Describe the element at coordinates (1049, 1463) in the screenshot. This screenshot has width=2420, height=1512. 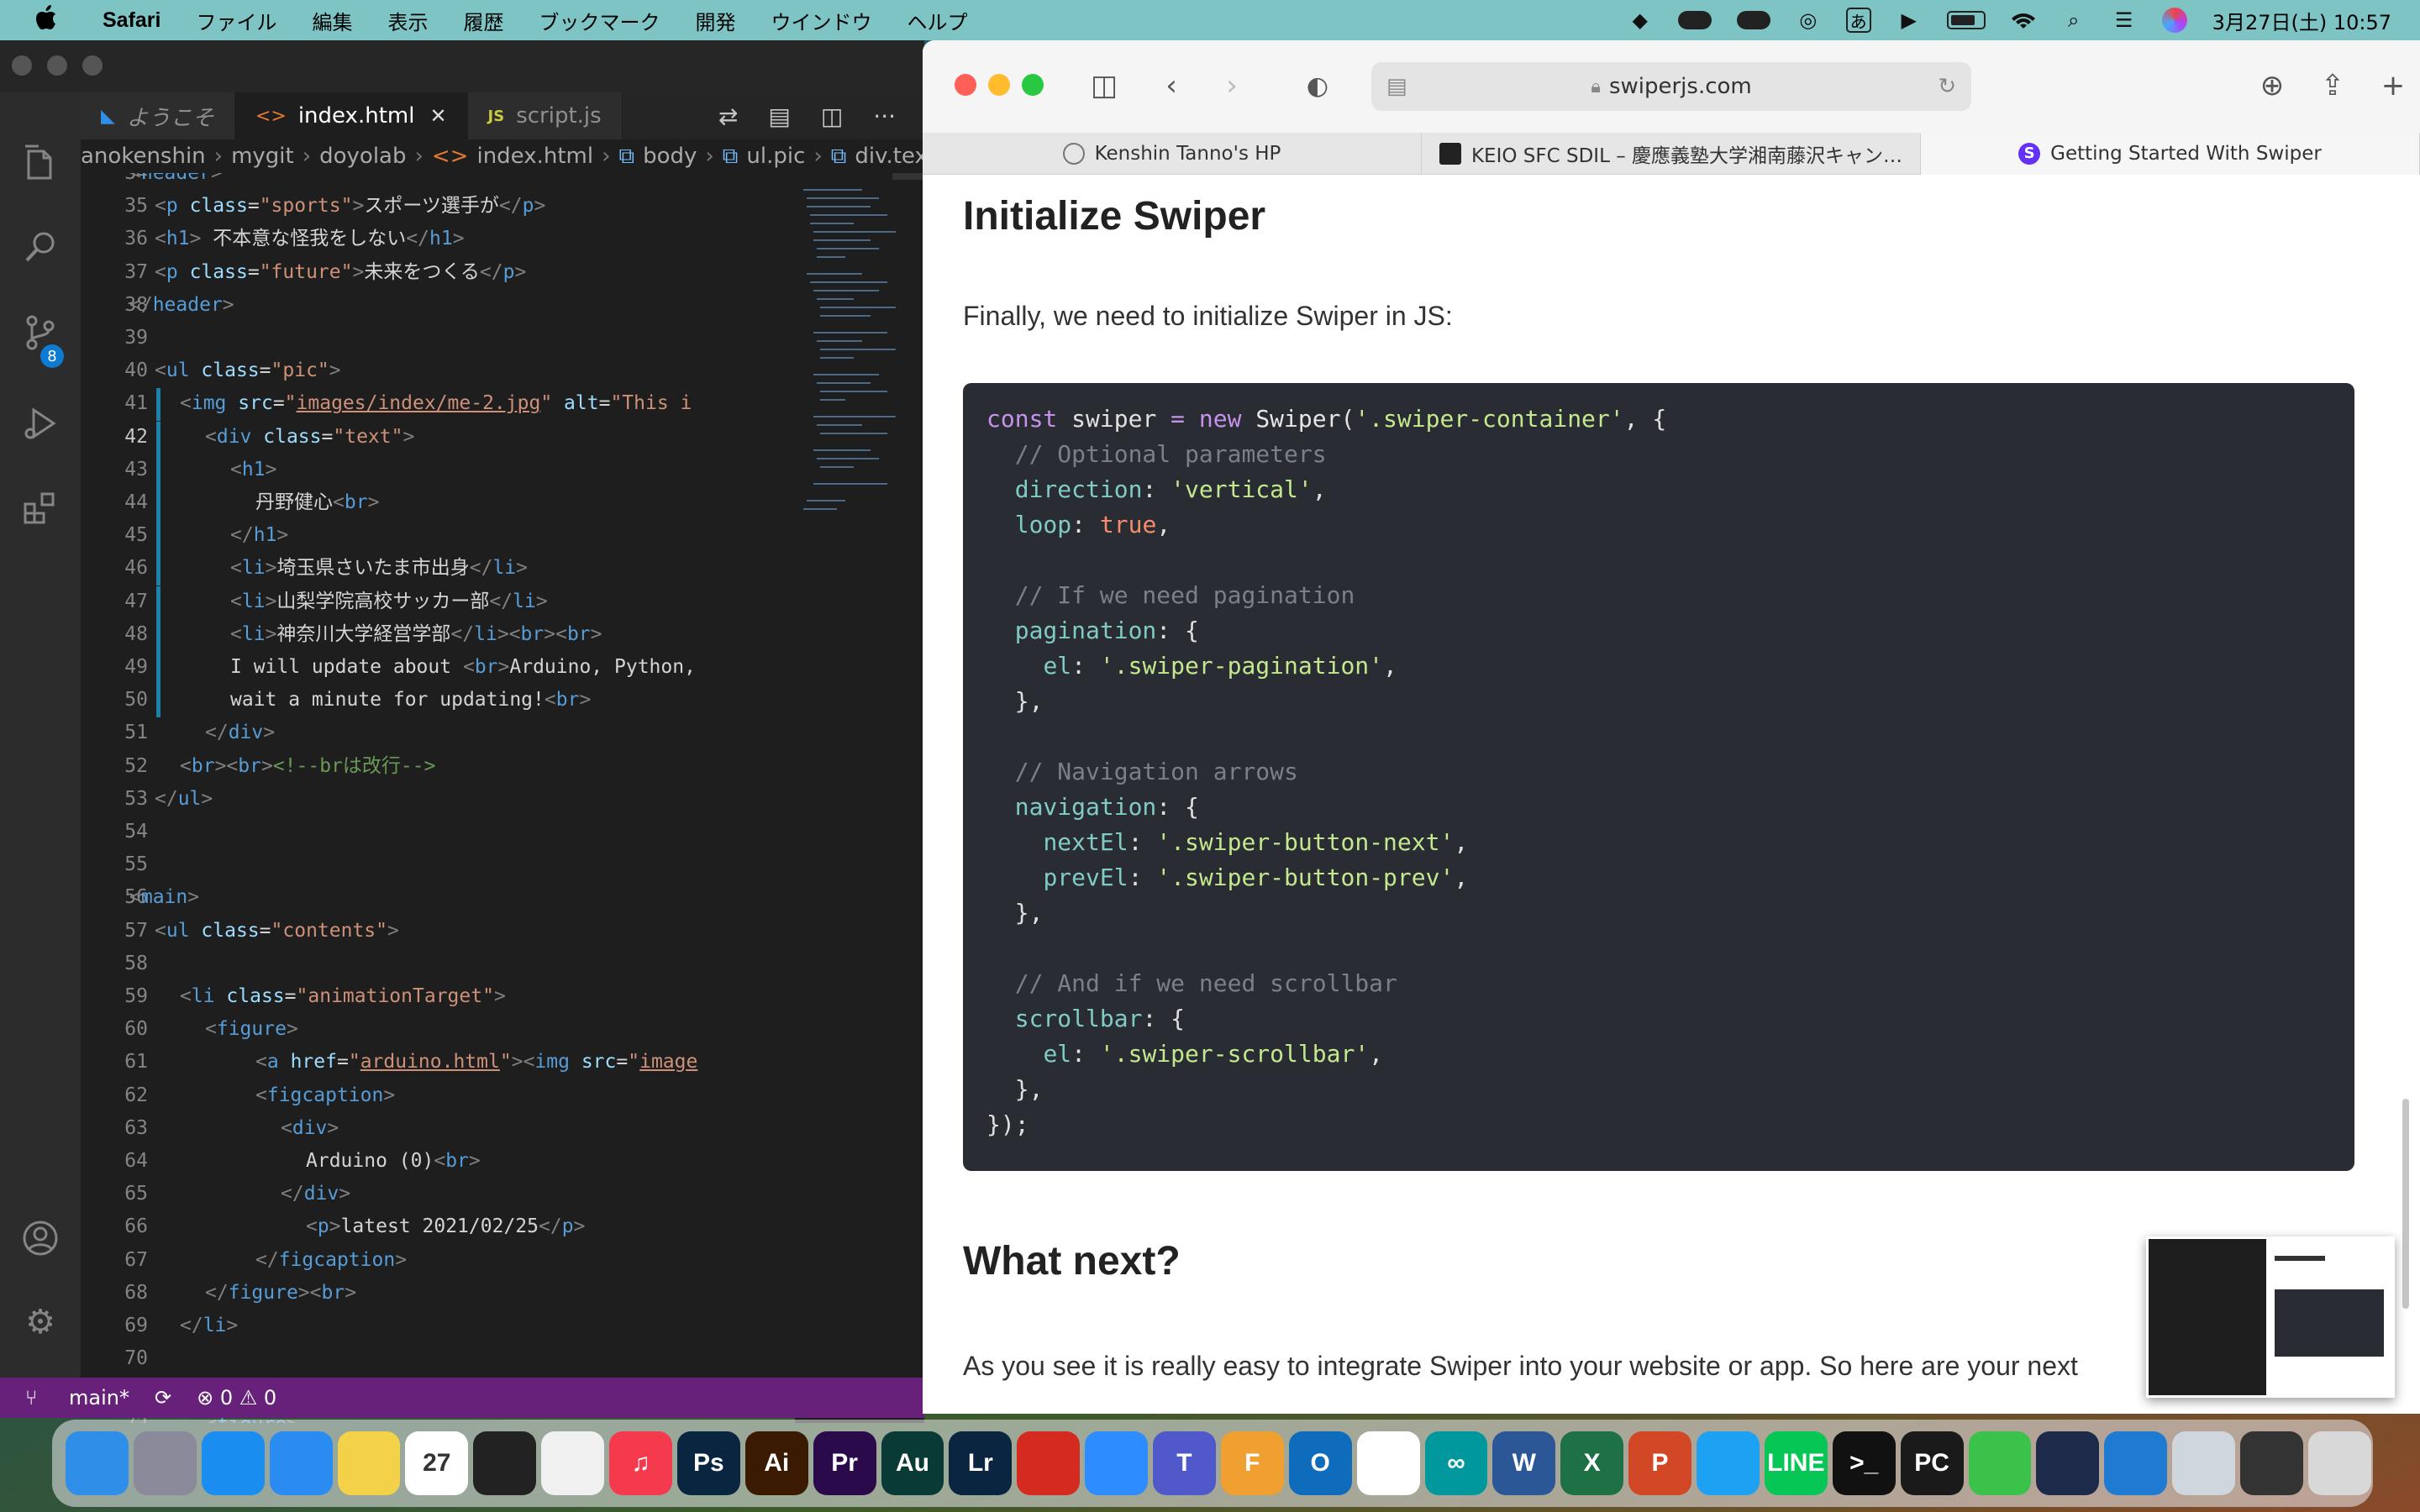
I see `dock-acrobat-icon` at that location.